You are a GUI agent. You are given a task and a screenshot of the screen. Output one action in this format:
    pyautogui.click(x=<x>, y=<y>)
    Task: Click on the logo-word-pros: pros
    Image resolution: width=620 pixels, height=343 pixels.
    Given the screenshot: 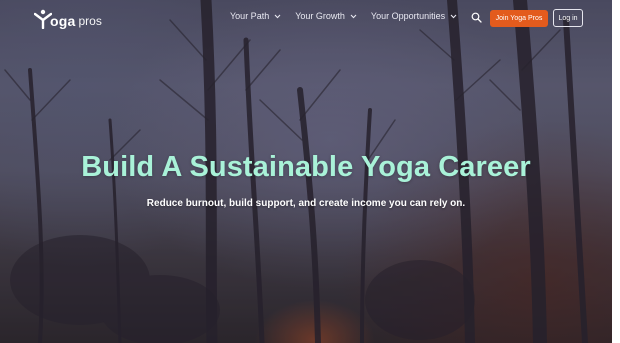 What is the action you would take?
    pyautogui.click(x=90, y=21)
    